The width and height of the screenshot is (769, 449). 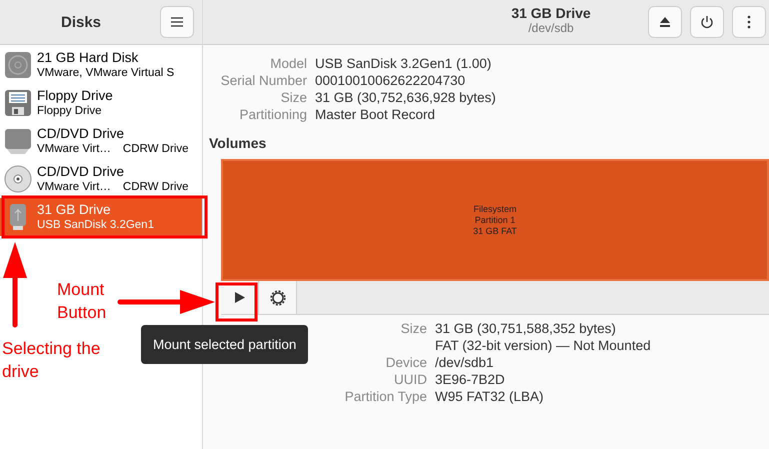 I want to click on tooltip: Mount selected partition, so click(x=224, y=344).